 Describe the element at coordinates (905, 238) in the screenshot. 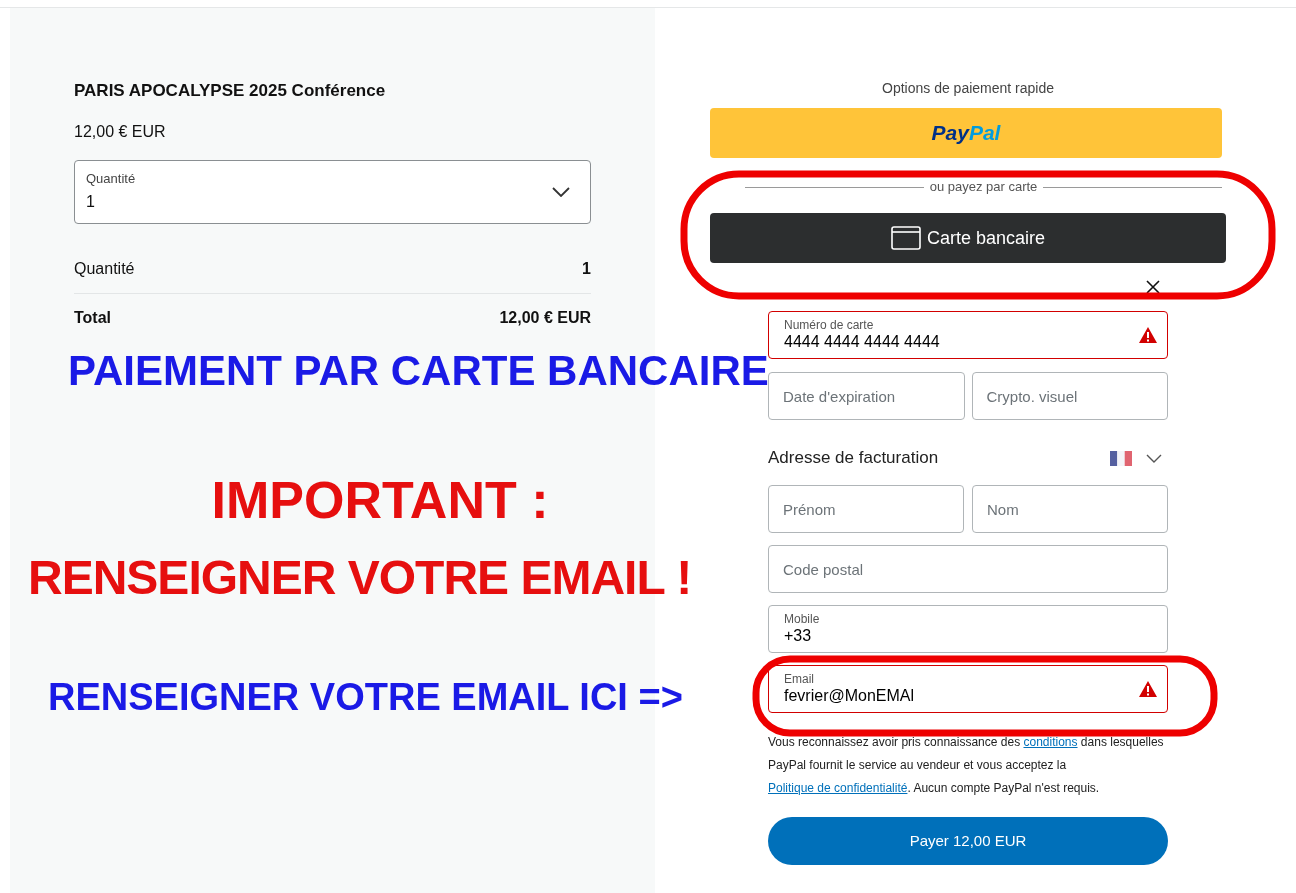

I see `credit-card-icon` at that location.